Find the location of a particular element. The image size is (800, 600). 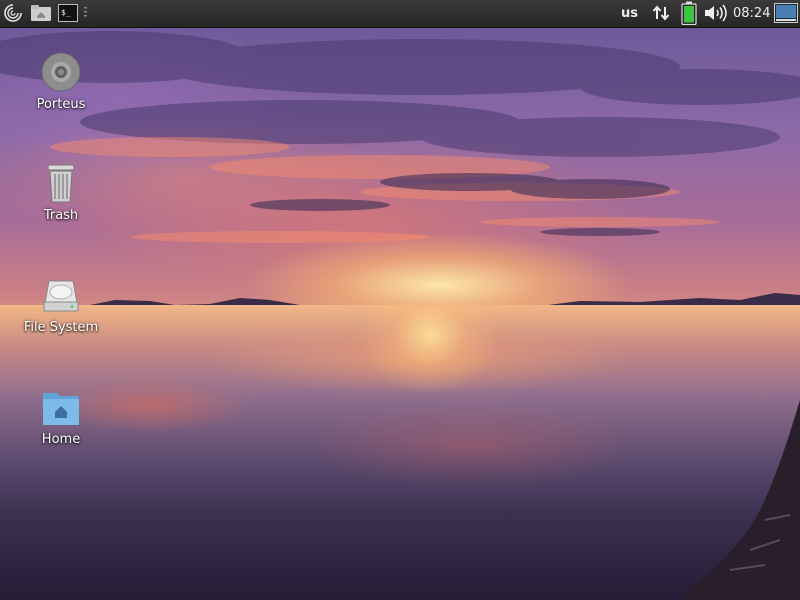

desktop-icon-file-system: File System is located at coordinates (61, 304).